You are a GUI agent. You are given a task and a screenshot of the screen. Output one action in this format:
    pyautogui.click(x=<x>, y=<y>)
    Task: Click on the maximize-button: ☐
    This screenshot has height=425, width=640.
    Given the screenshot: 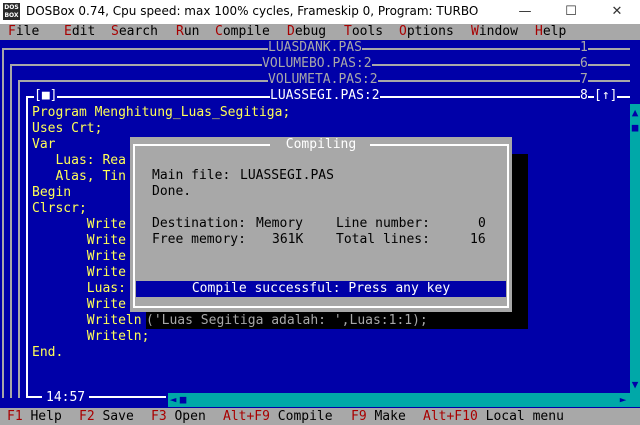 What is the action you would take?
    pyautogui.click(x=571, y=12)
    